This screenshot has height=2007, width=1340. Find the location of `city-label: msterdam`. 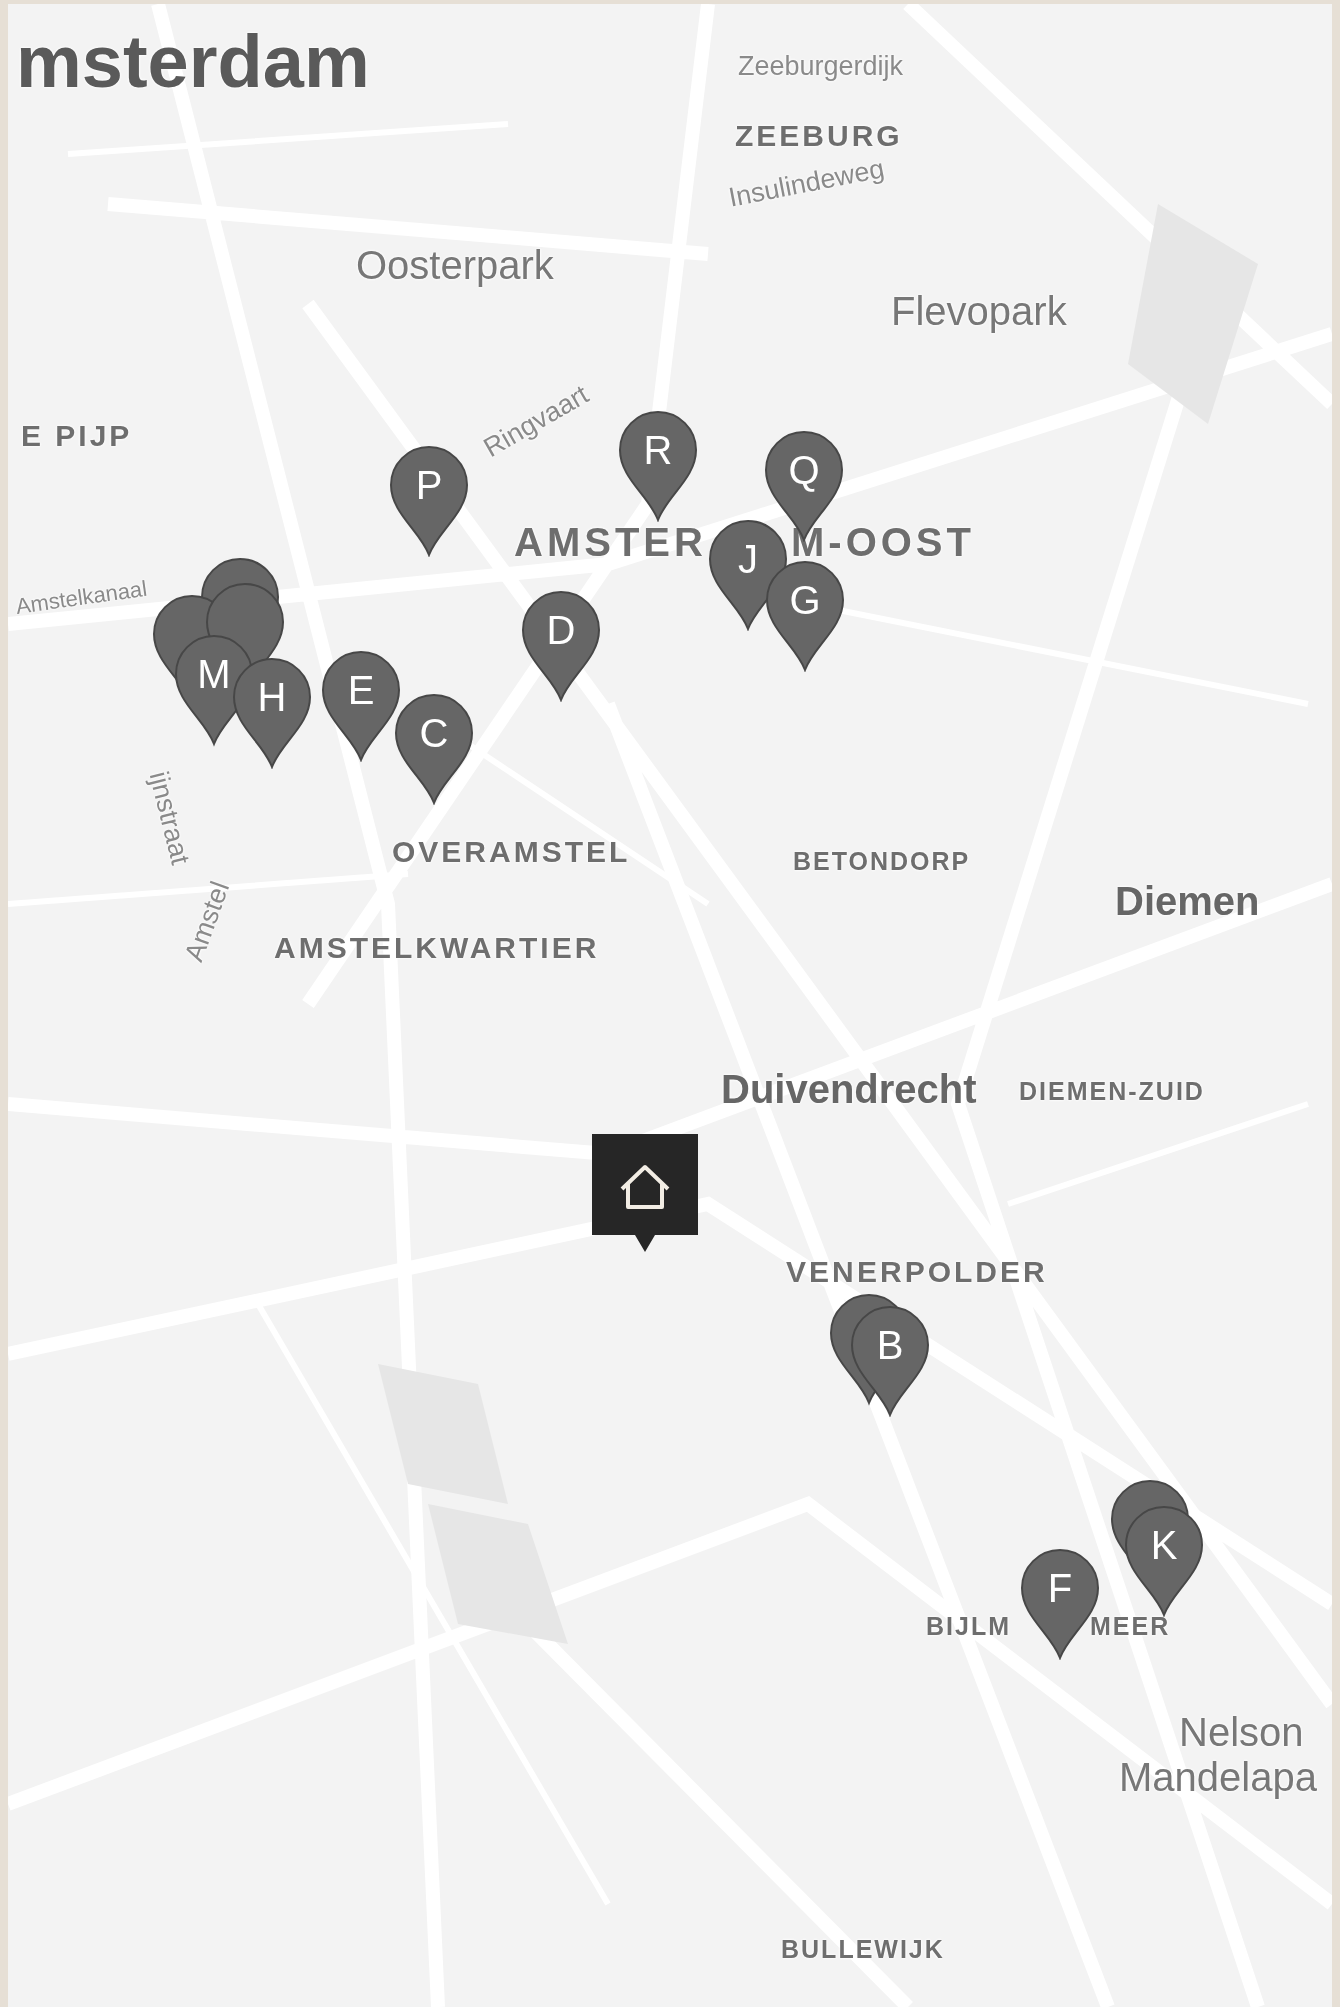

city-label: msterdam is located at coordinates (193, 62).